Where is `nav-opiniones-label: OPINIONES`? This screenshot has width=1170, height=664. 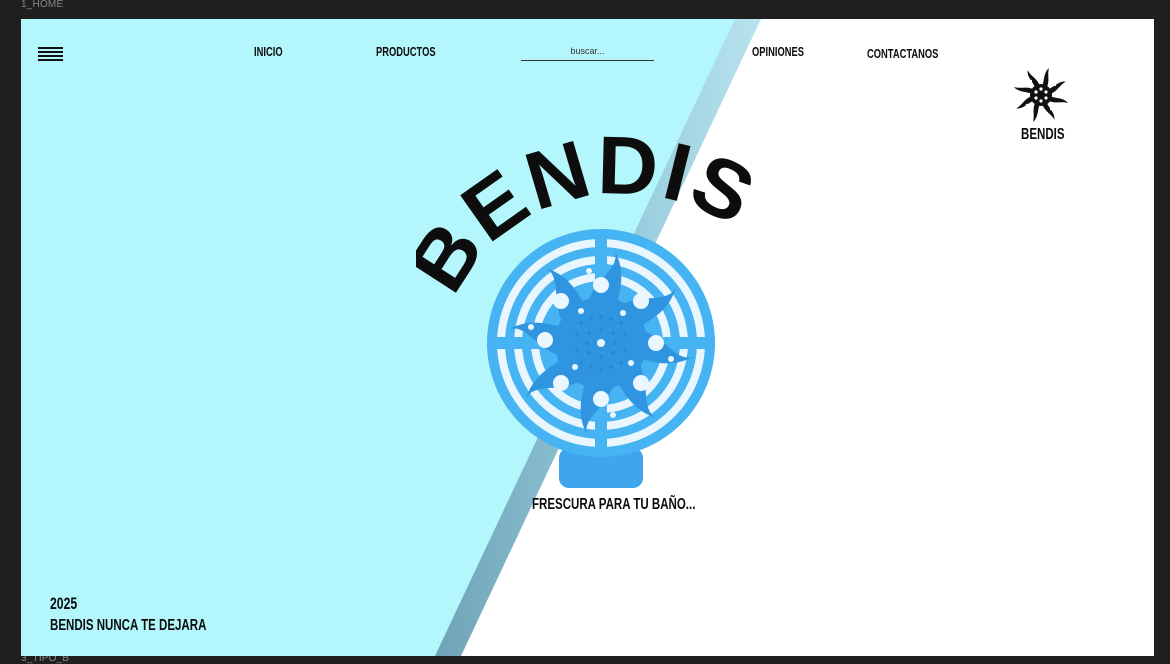
nav-opiniones-label: OPINIONES is located at coordinates (778, 51).